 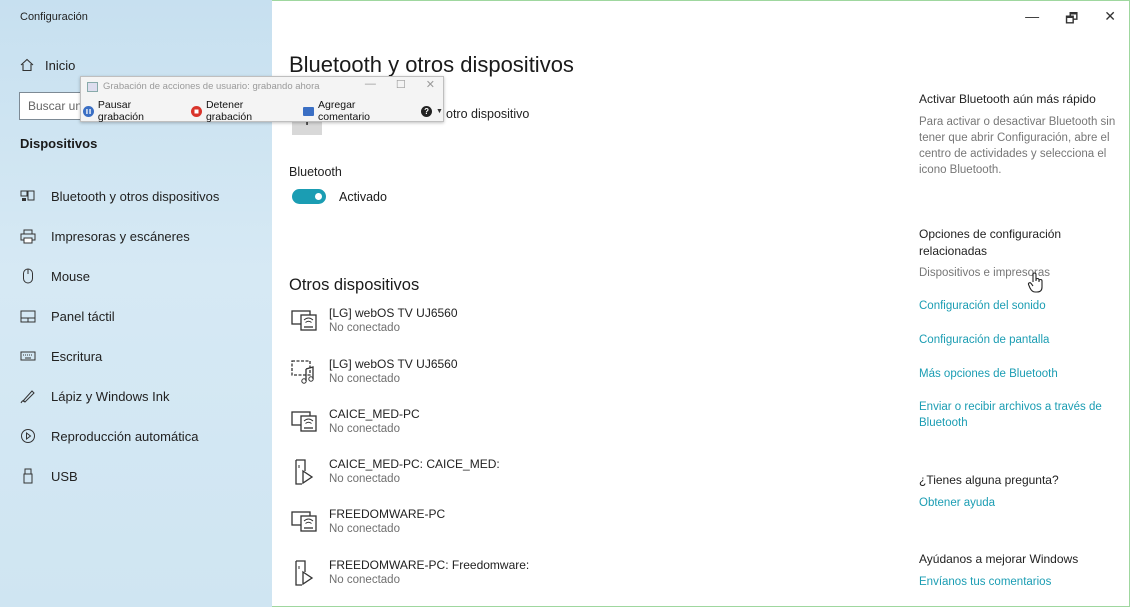 I want to click on touchpad-icon, so click(x=28, y=316).